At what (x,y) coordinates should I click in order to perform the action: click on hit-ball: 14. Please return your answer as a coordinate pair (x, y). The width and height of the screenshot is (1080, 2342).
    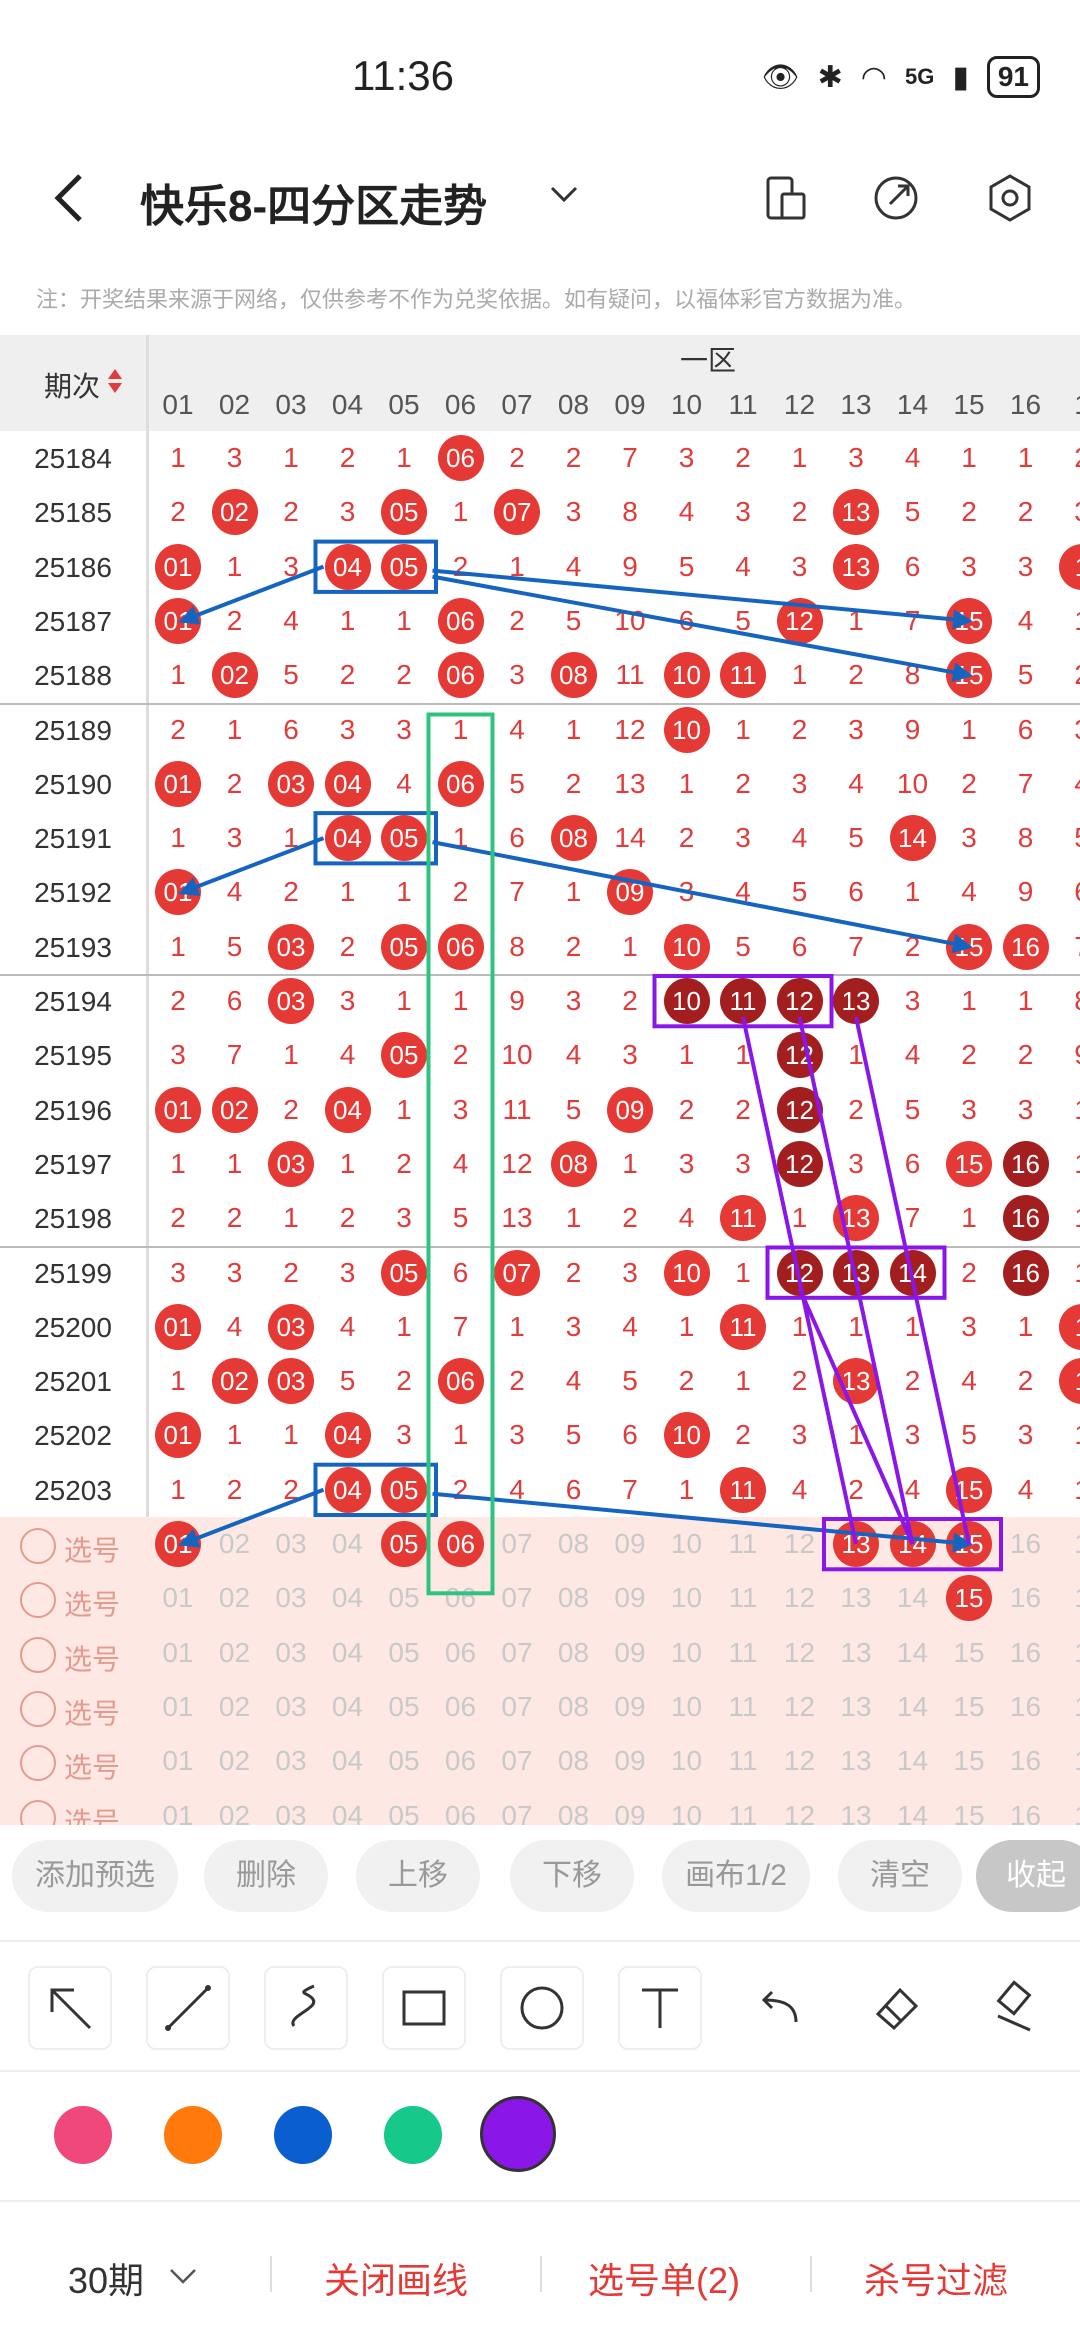
    Looking at the image, I should click on (912, 1272).